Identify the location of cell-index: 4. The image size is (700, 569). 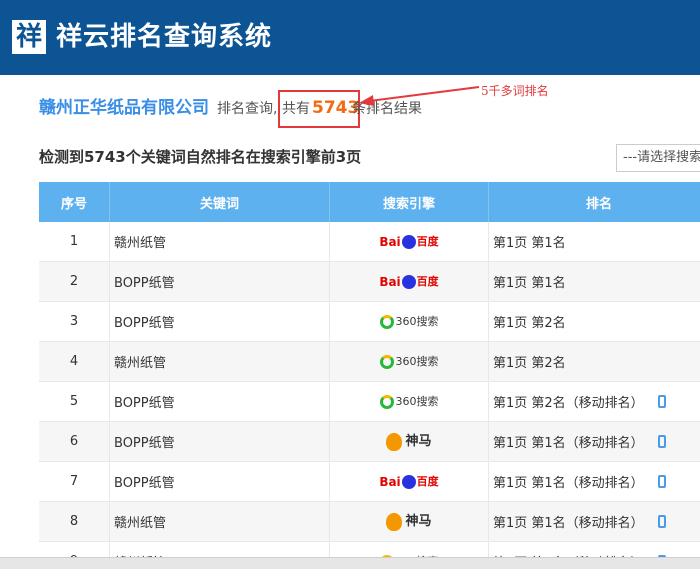
(74, 361).